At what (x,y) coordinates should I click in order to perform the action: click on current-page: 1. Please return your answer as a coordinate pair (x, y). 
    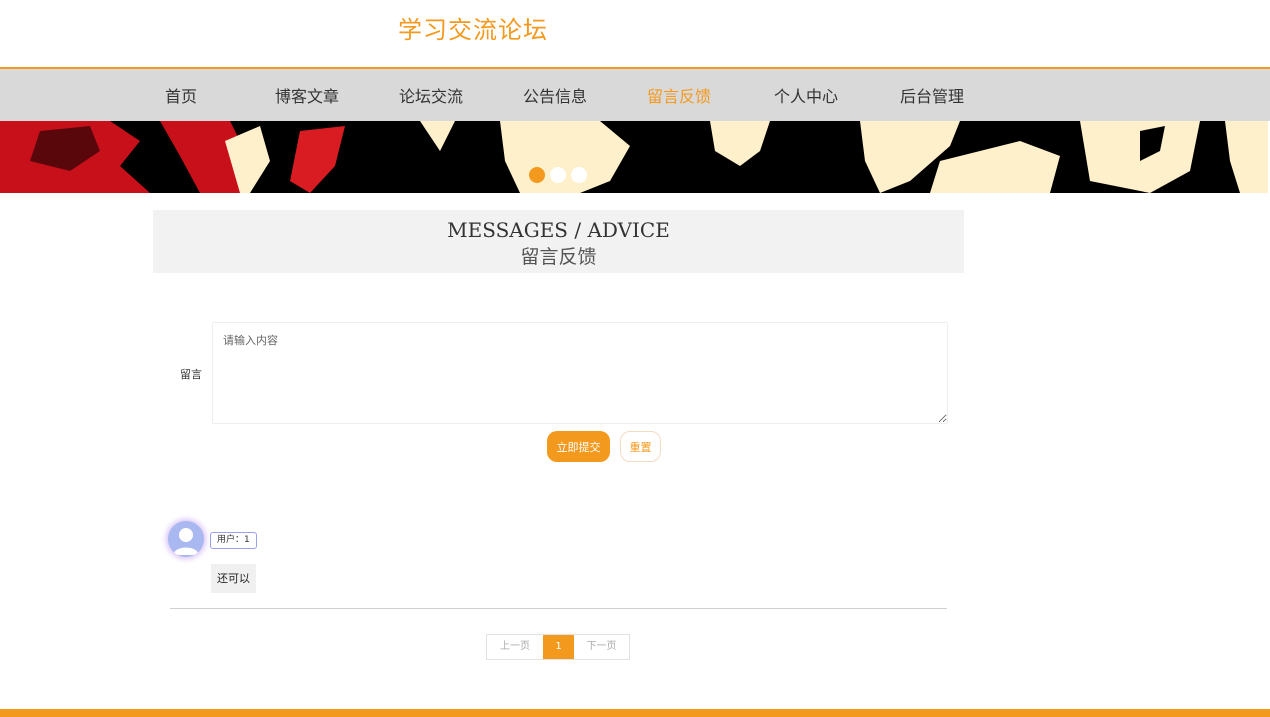
    Looking at the image, I should click on (558, 647).